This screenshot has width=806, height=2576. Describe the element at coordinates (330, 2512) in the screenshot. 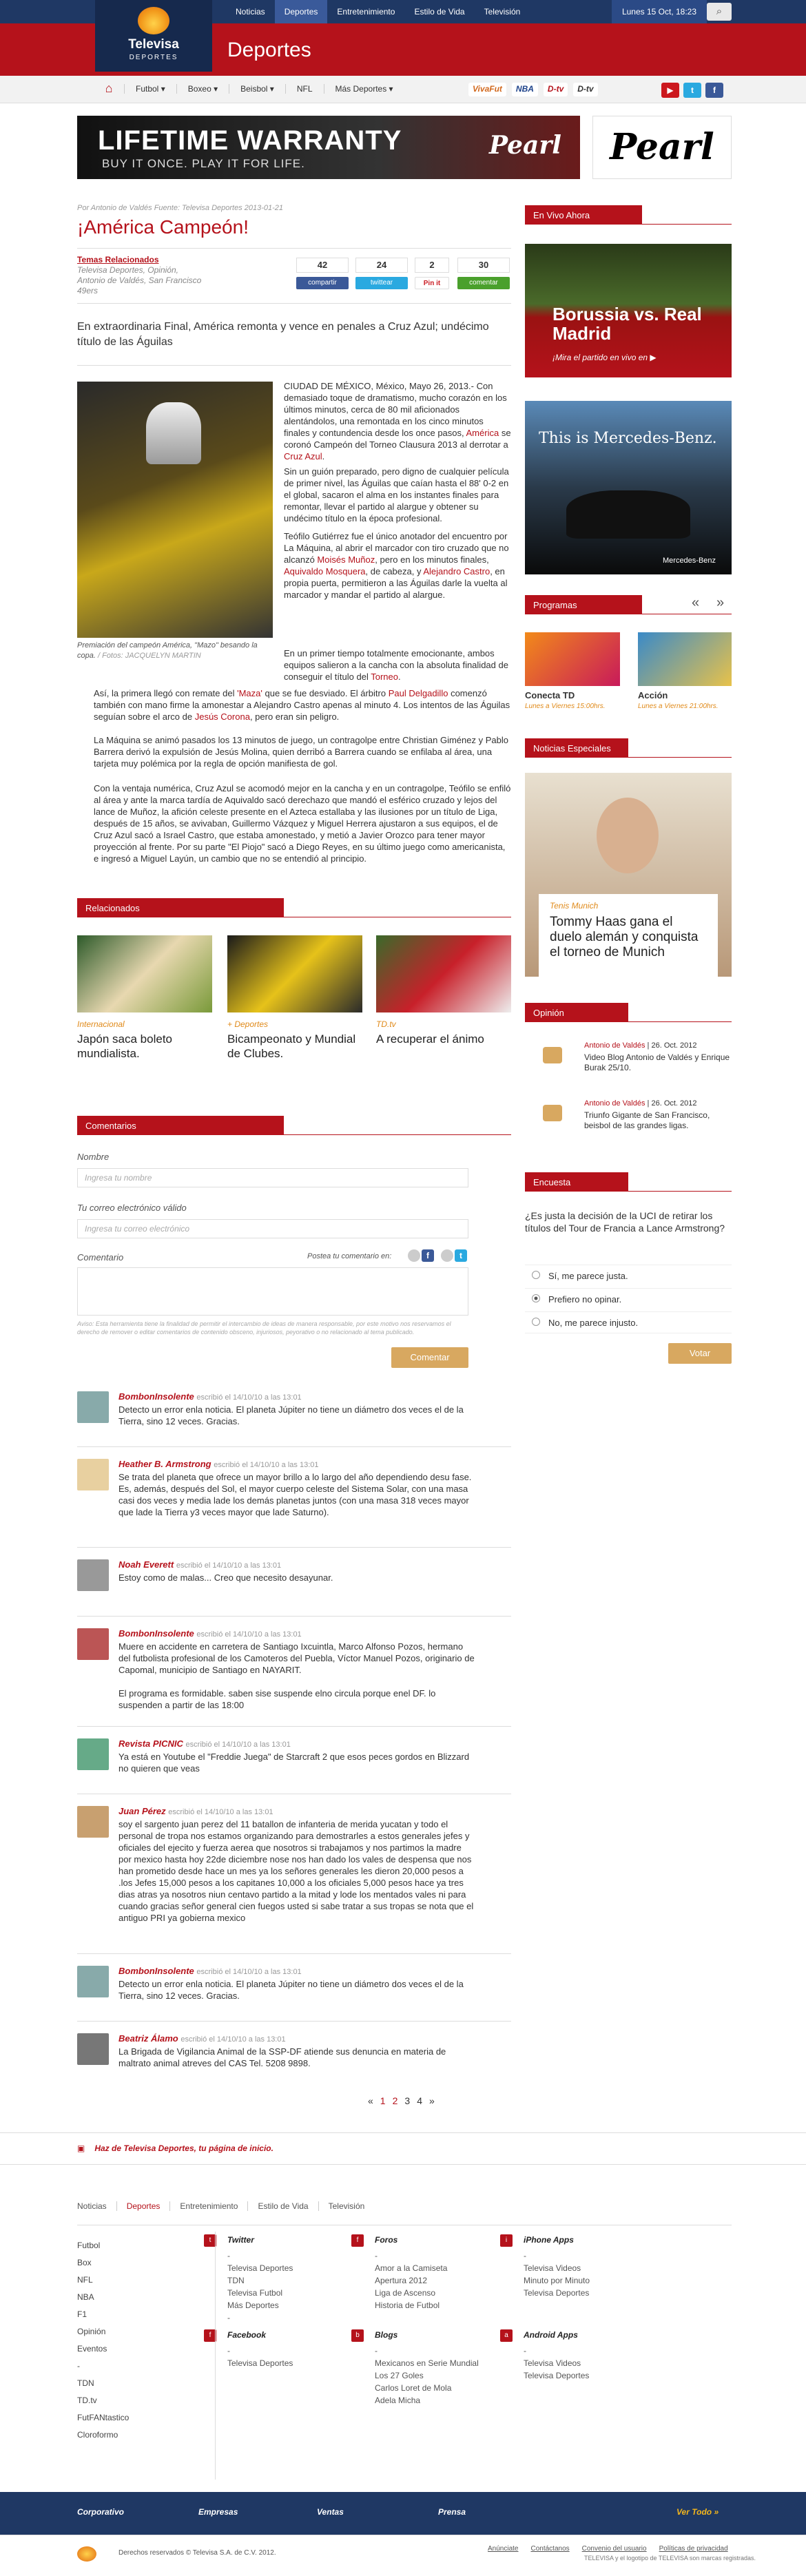

I see `footer-ventas: Ventas` at that location.